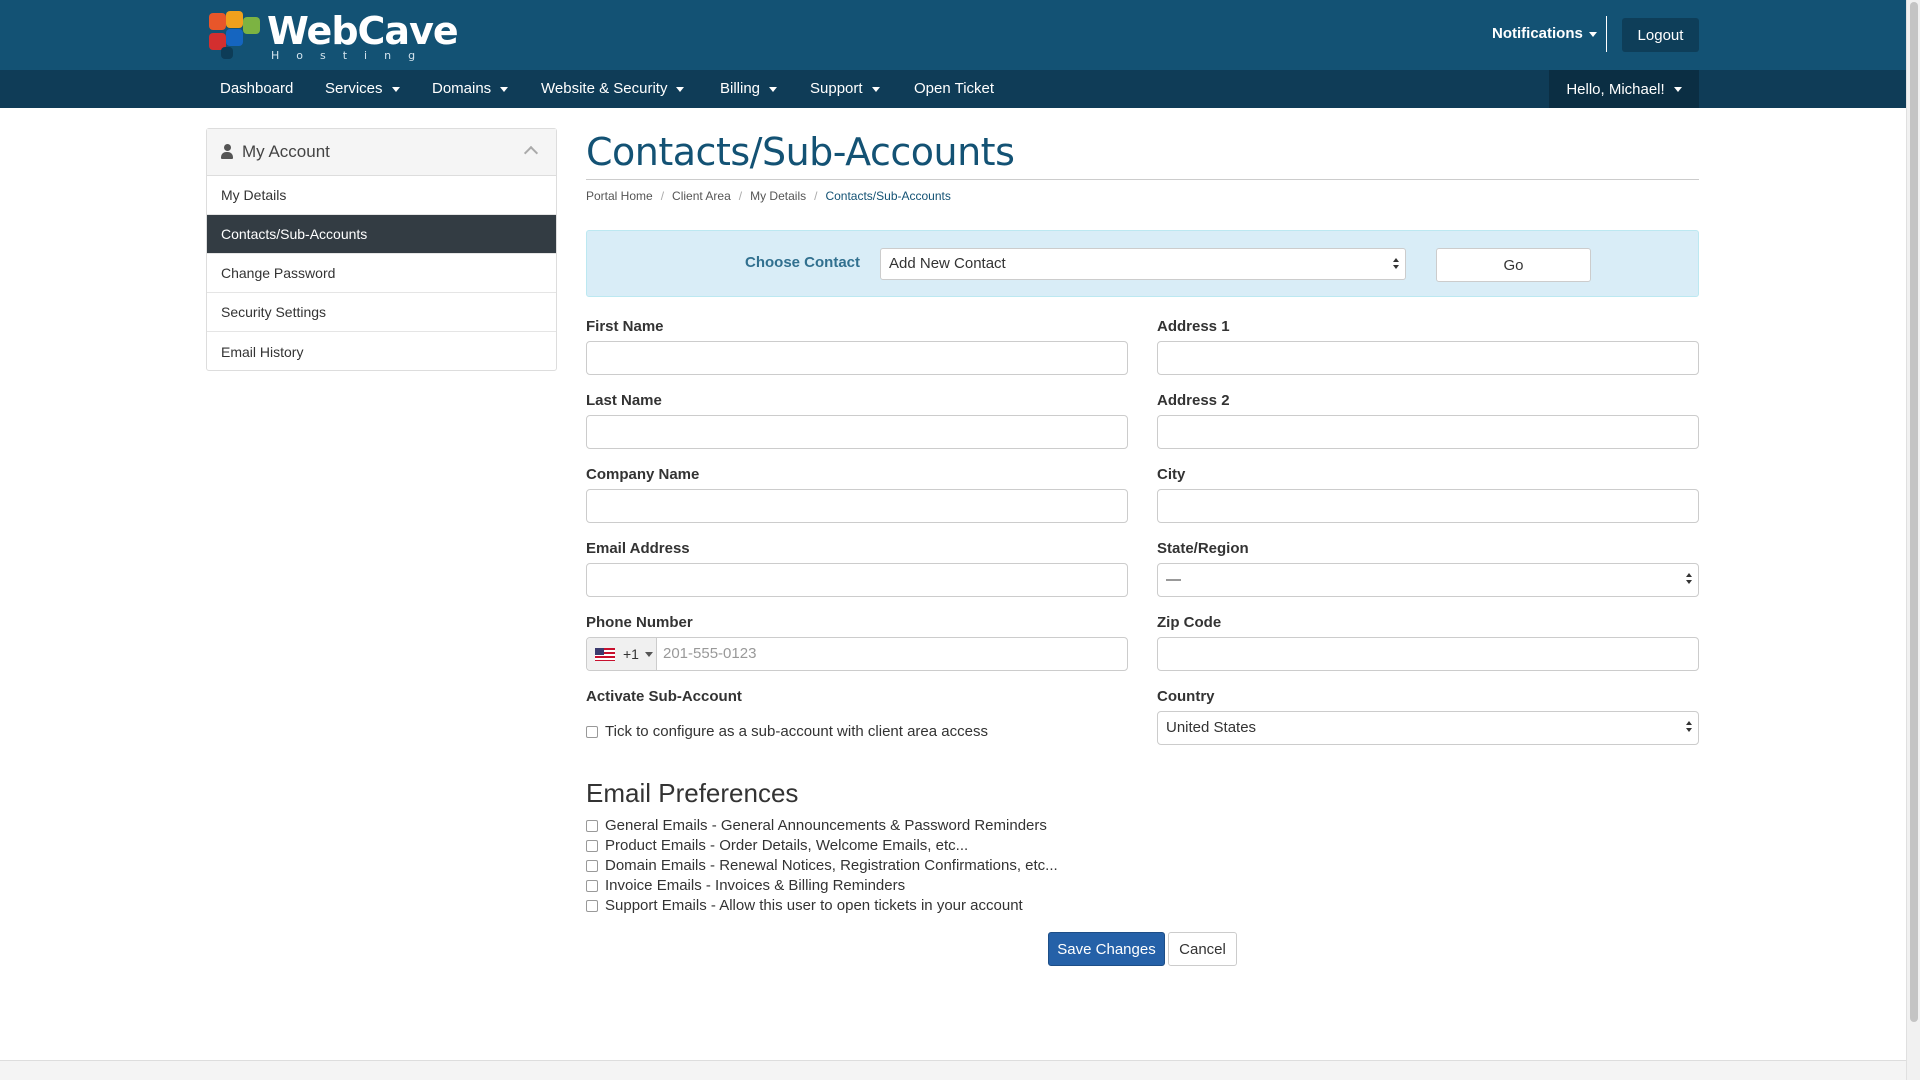 This screenshot has width=1920, height=1080. I want to click on nav-open-ticket: Open Ticket, so click(954, 89).